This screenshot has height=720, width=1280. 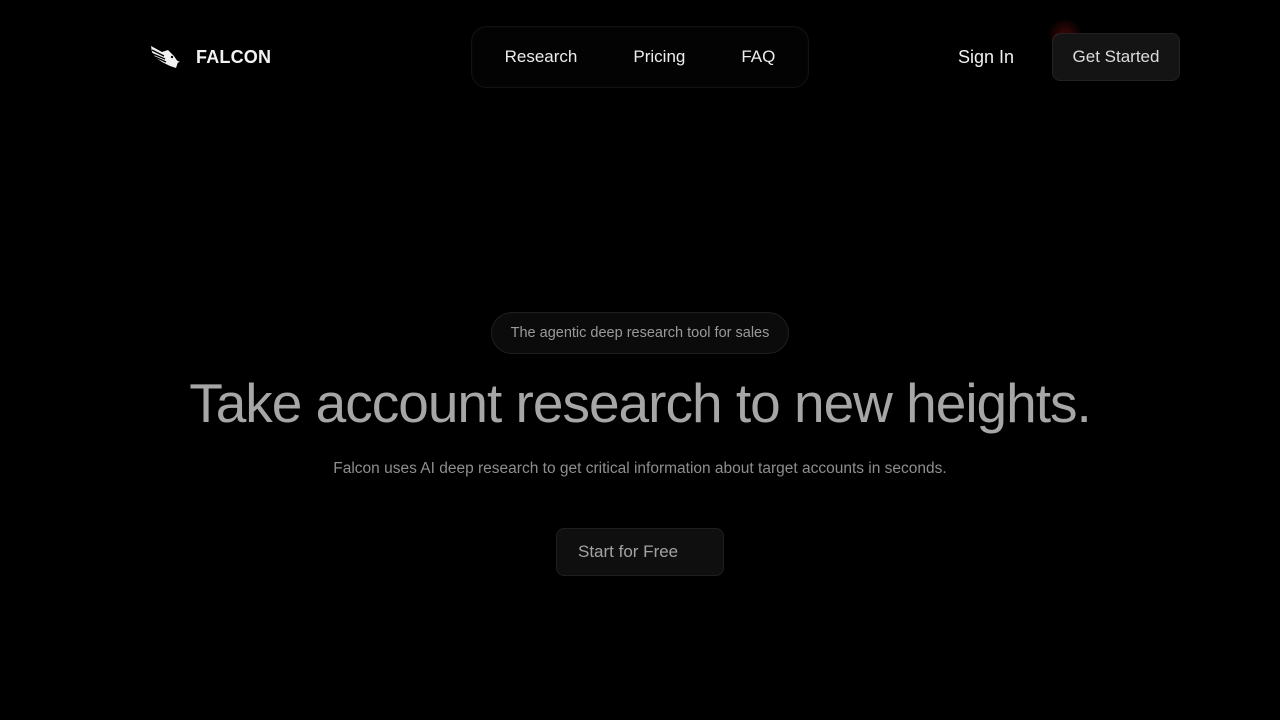 I want to click on brand-link: FALCON, so click(x=209, y=57).